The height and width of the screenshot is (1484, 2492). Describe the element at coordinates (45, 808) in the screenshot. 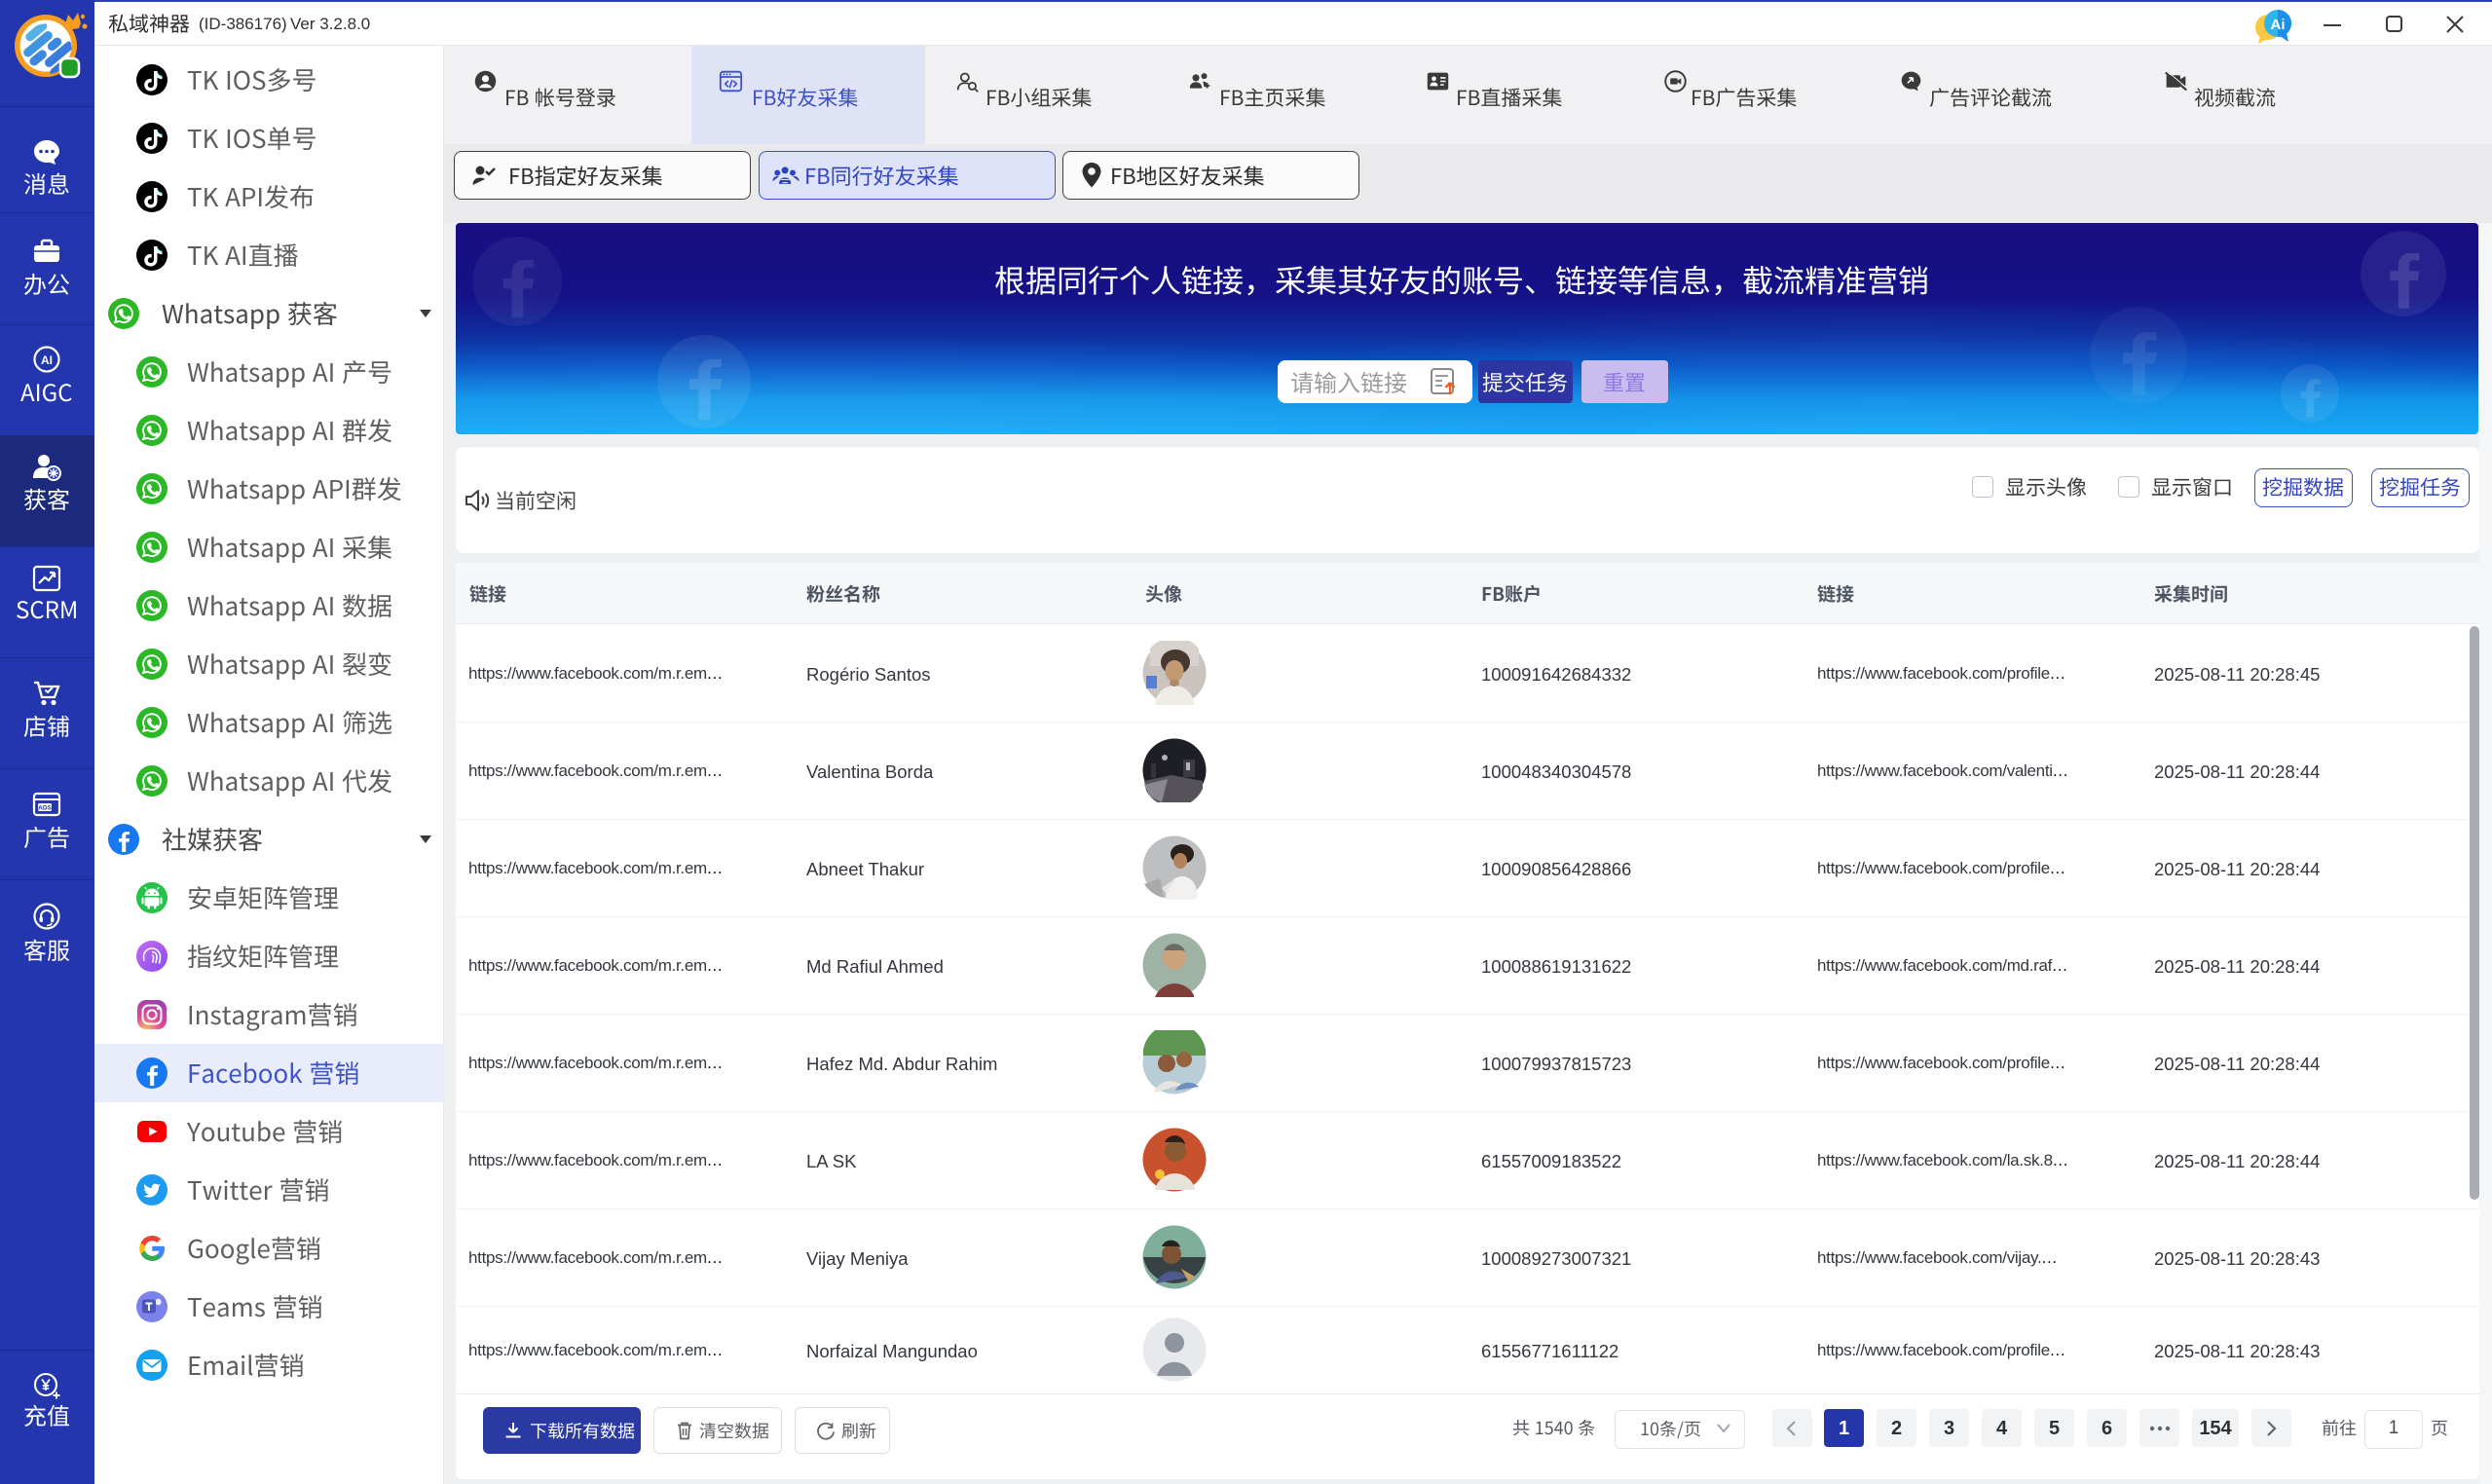

I see `svg-text: ADS` at that location.